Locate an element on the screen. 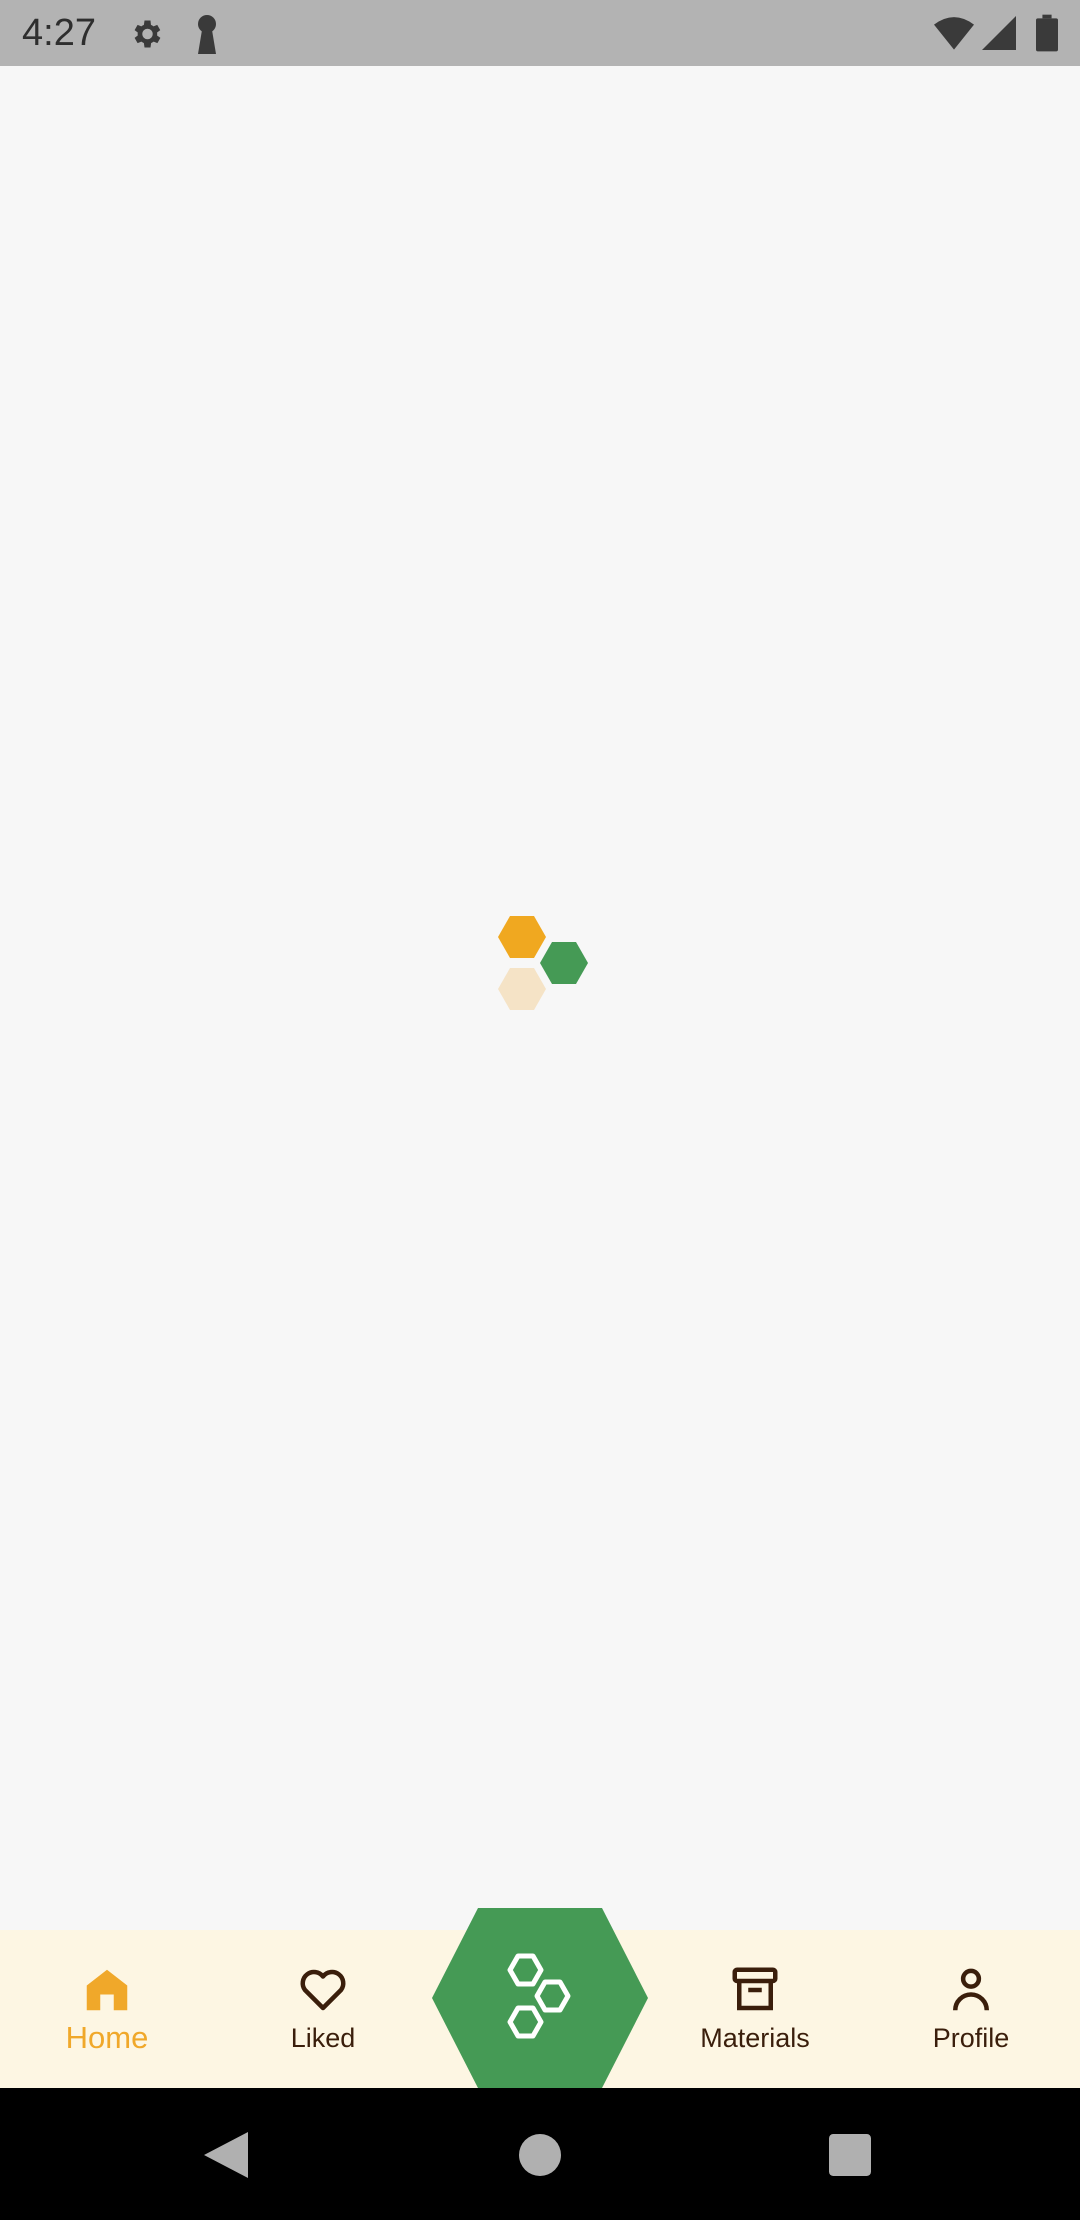  status-bar: 4:27 is located at coordinates (540, 33).